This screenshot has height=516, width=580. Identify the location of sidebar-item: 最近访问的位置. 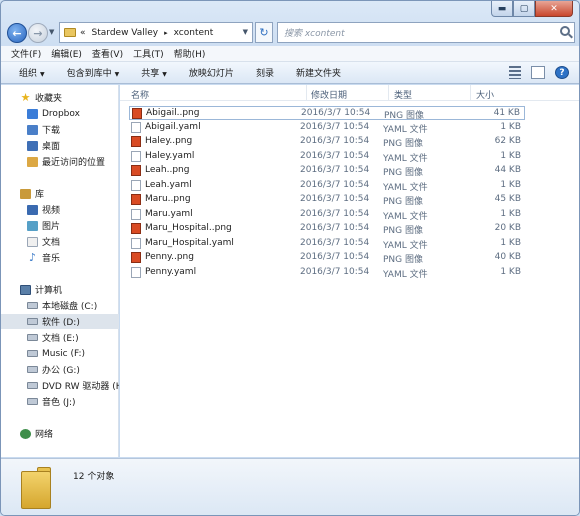
(60, 161).